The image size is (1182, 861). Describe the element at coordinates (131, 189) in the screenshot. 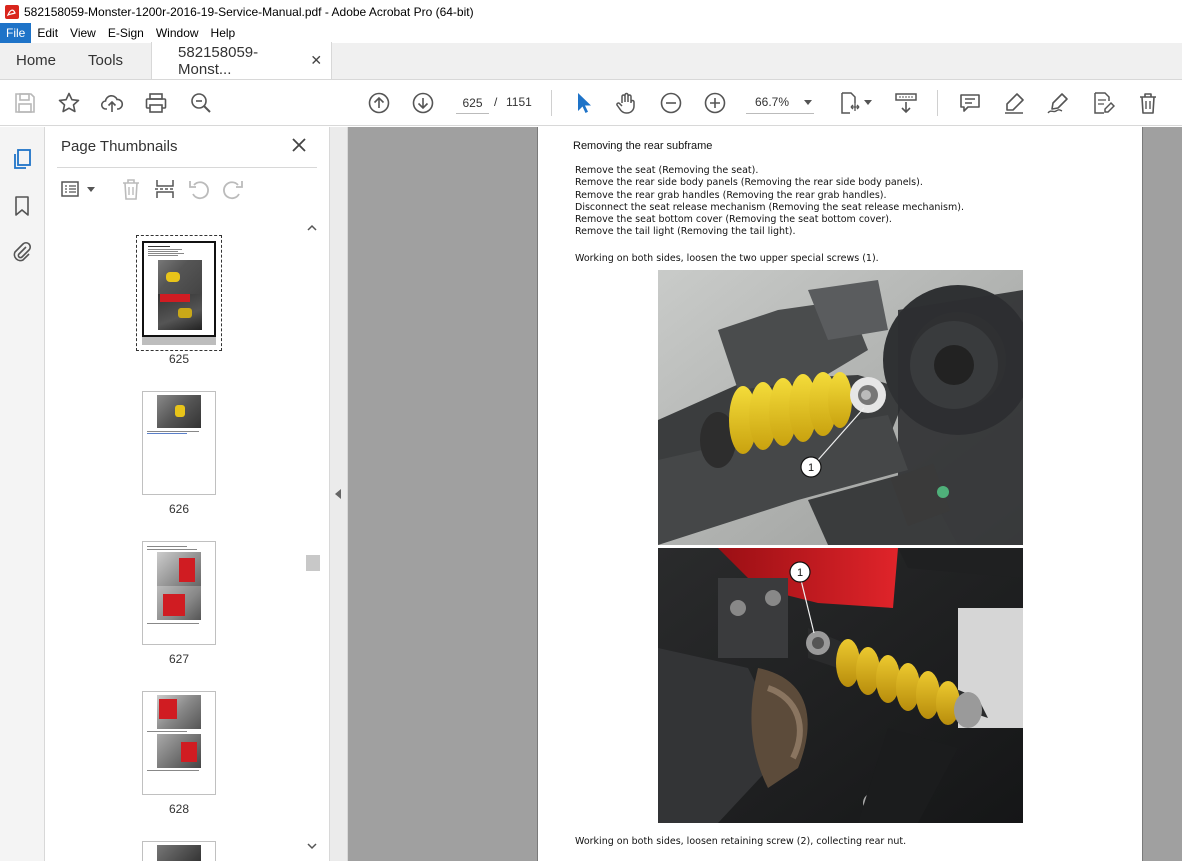

I see `delete-page-icon` at that location.